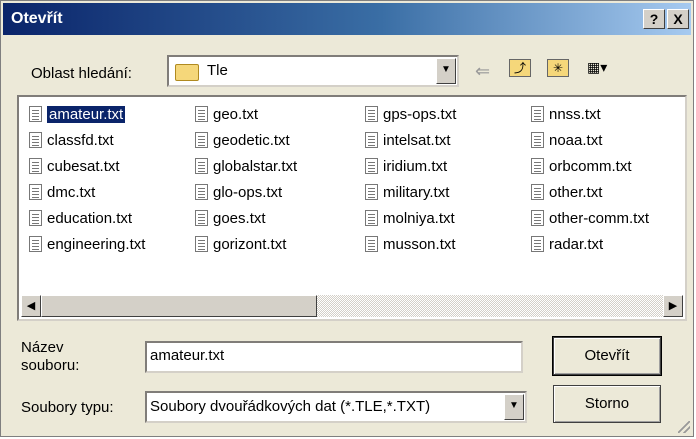  I want to click on file-item: nnss.txt, so click(566, 114).